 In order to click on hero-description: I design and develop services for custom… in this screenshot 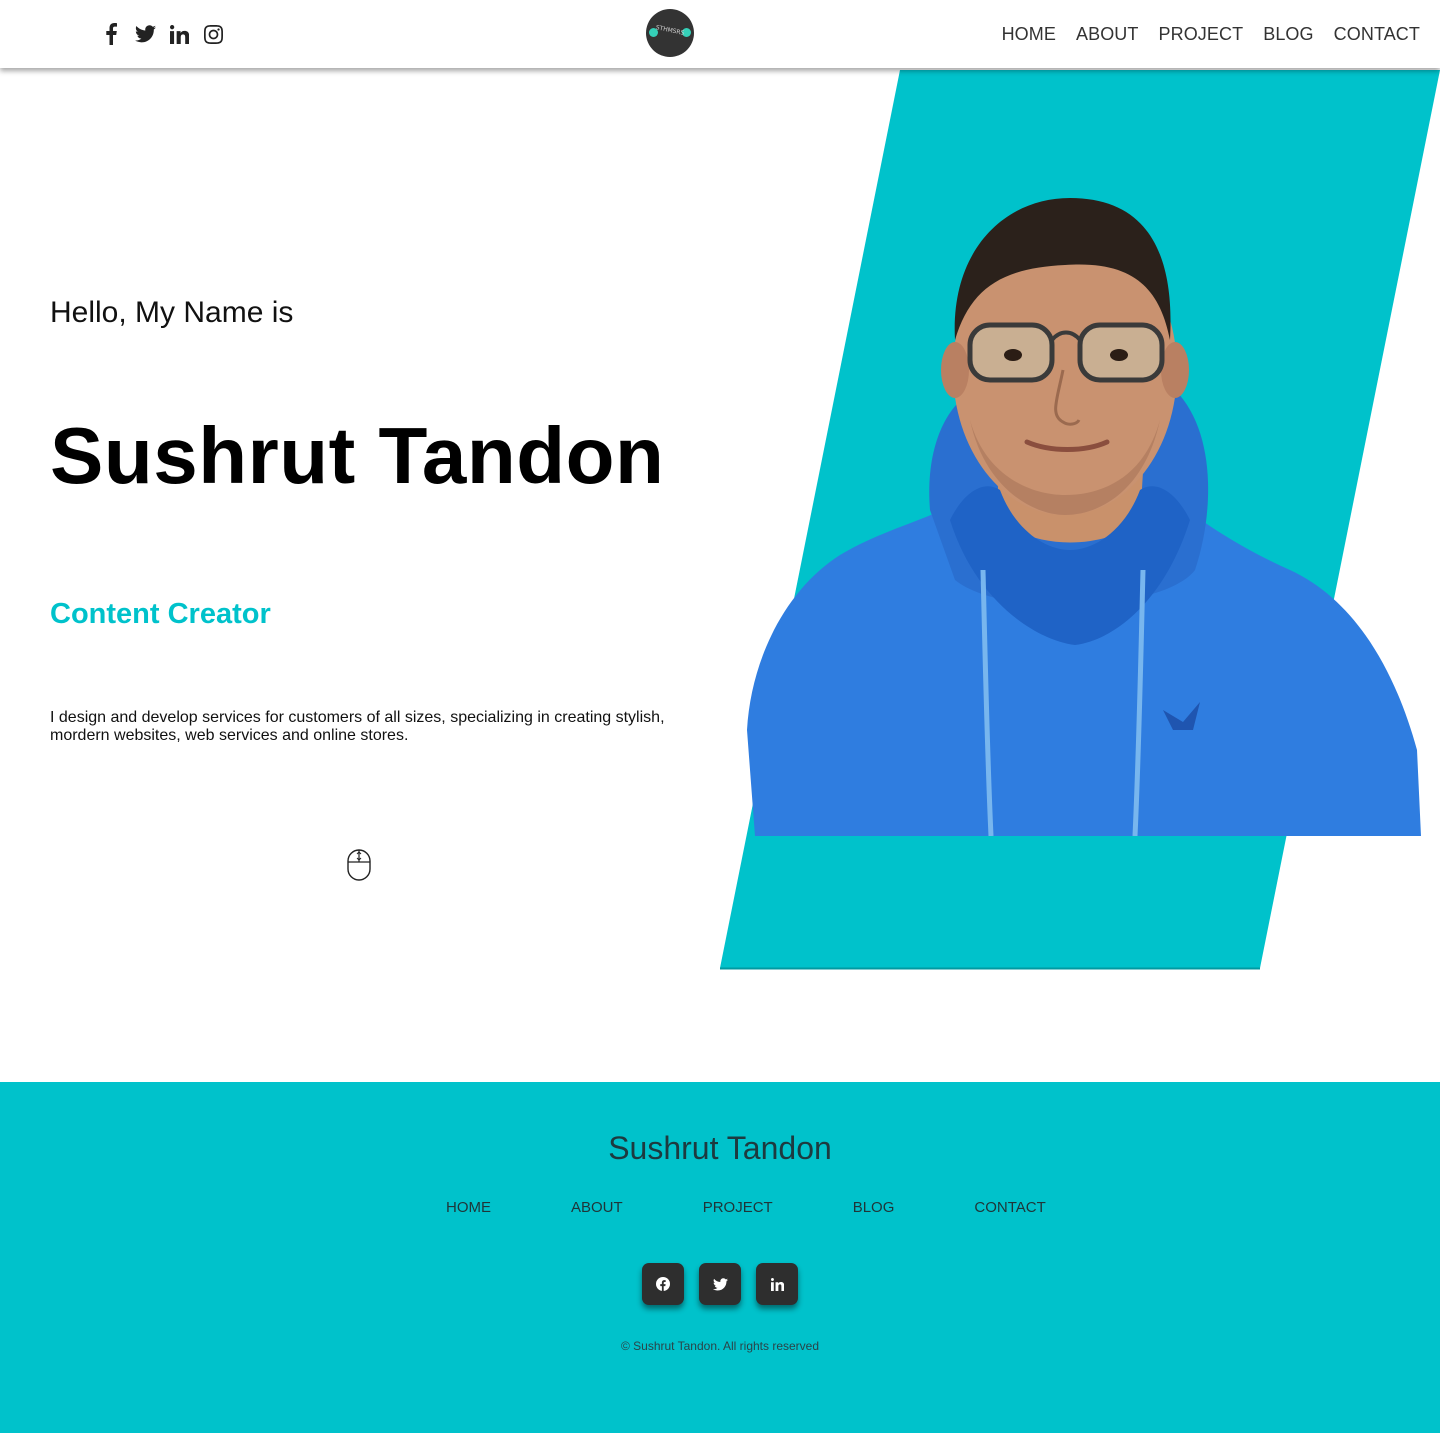, I will do `click(357, 726)`.